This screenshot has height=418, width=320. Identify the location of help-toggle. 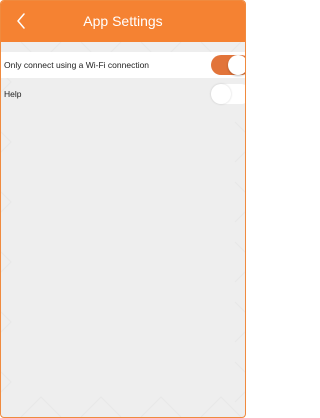
(228, 94).